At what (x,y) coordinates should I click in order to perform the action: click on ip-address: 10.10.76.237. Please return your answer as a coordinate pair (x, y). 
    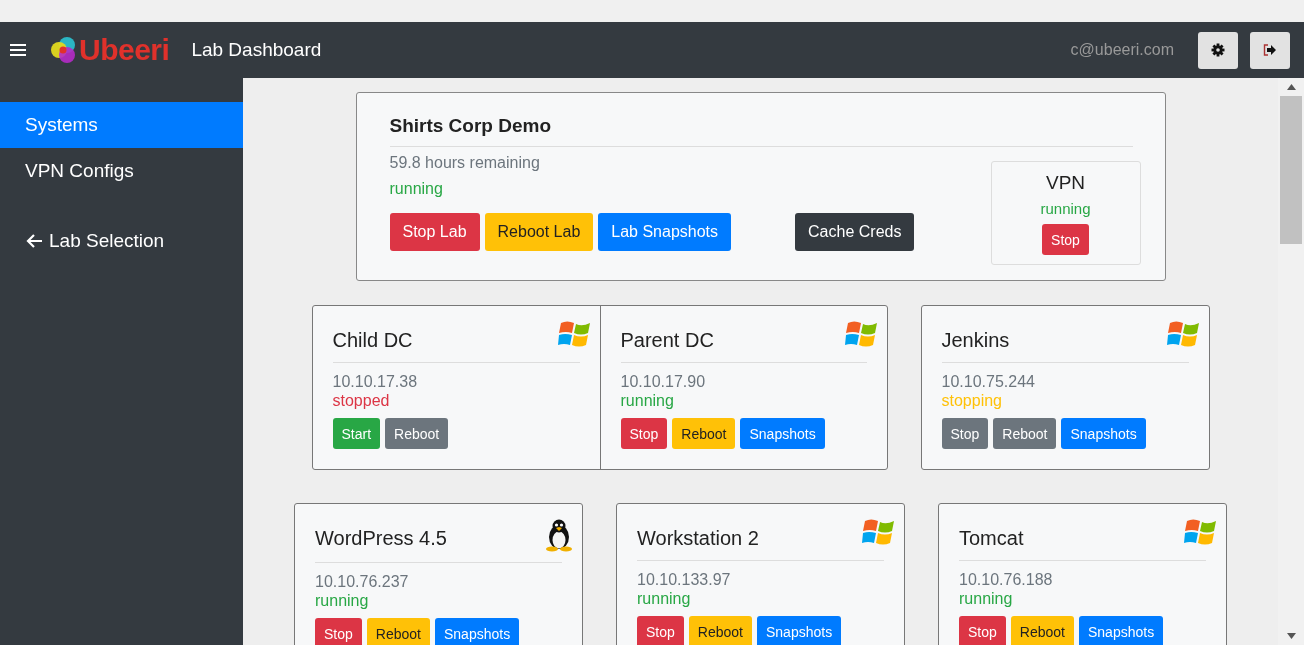
    Looking at the image, I should click on (362, 582).